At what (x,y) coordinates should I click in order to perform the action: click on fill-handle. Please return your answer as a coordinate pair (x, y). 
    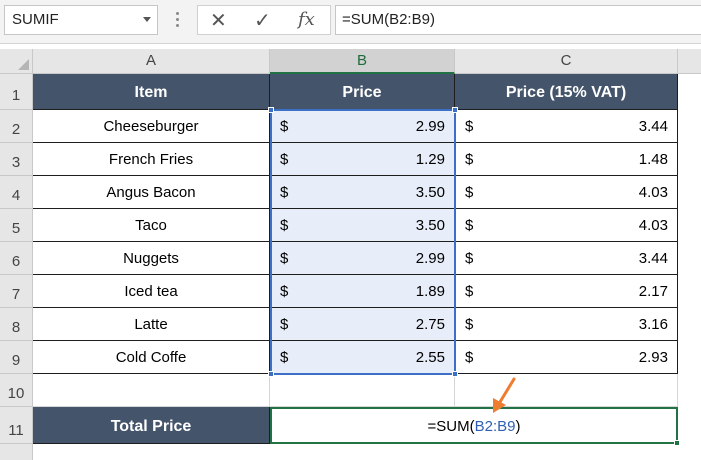
    Looking at the image, I should click on (677, 443).